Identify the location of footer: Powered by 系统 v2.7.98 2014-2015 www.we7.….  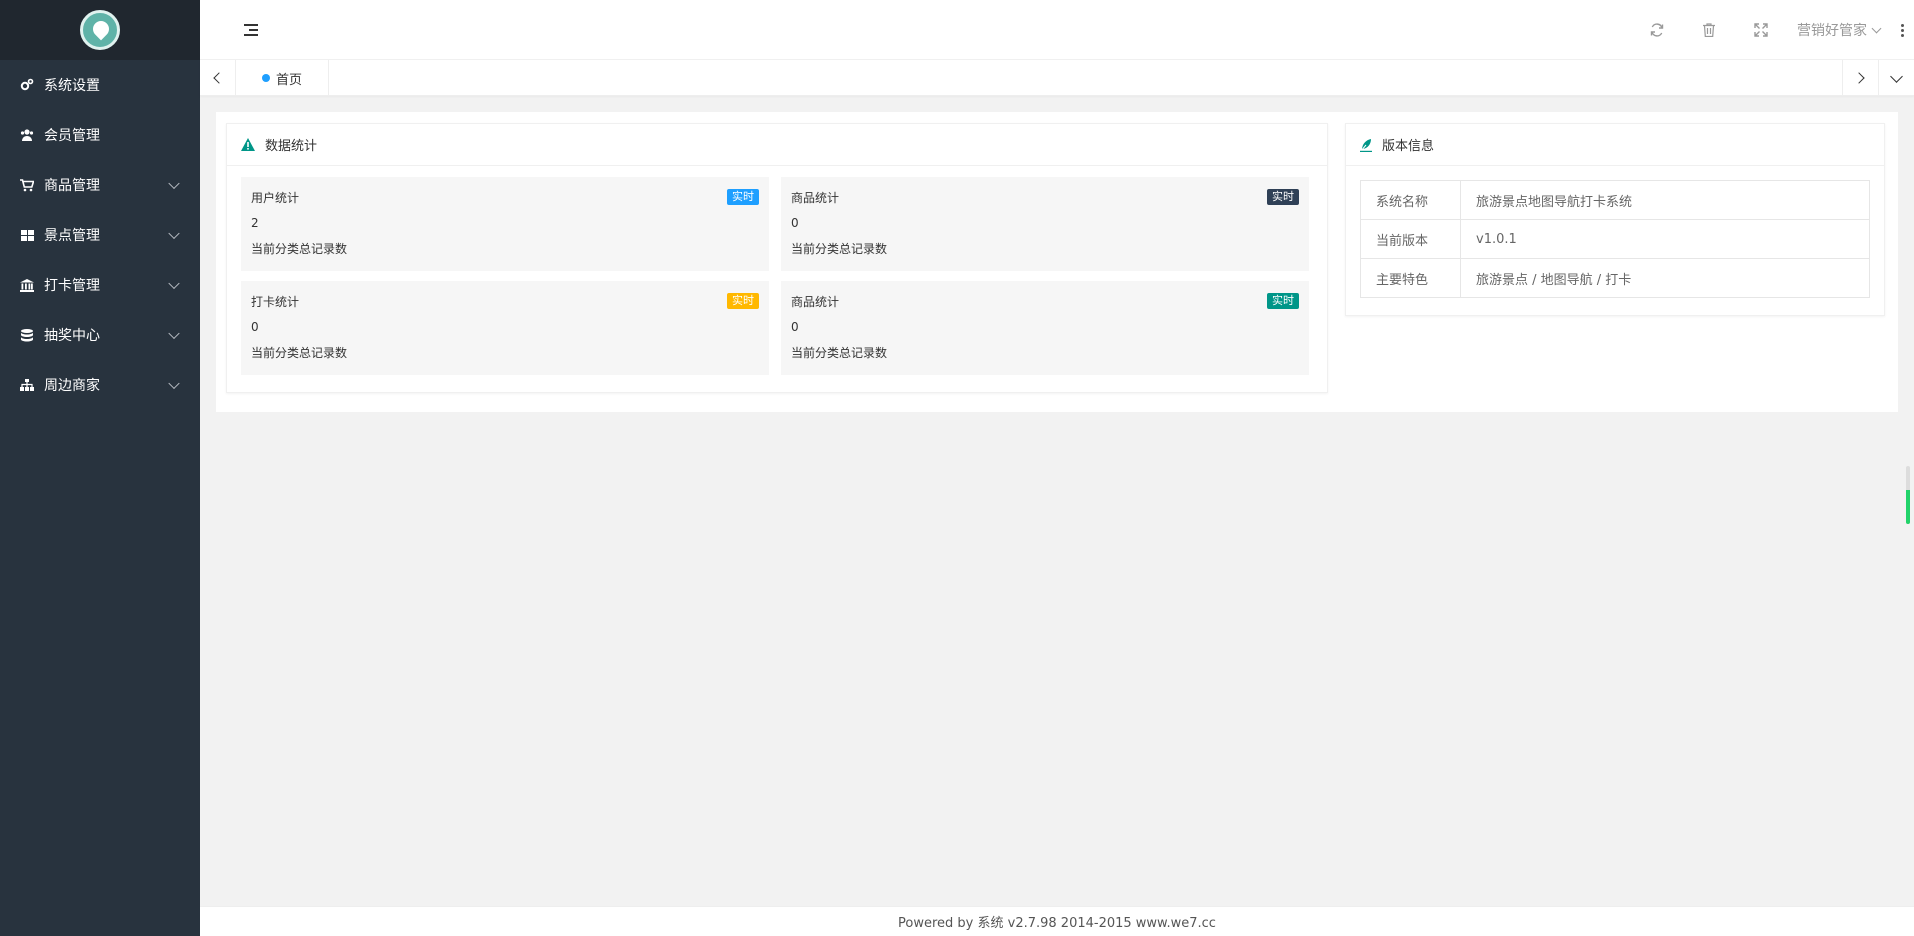
(1057, 921).